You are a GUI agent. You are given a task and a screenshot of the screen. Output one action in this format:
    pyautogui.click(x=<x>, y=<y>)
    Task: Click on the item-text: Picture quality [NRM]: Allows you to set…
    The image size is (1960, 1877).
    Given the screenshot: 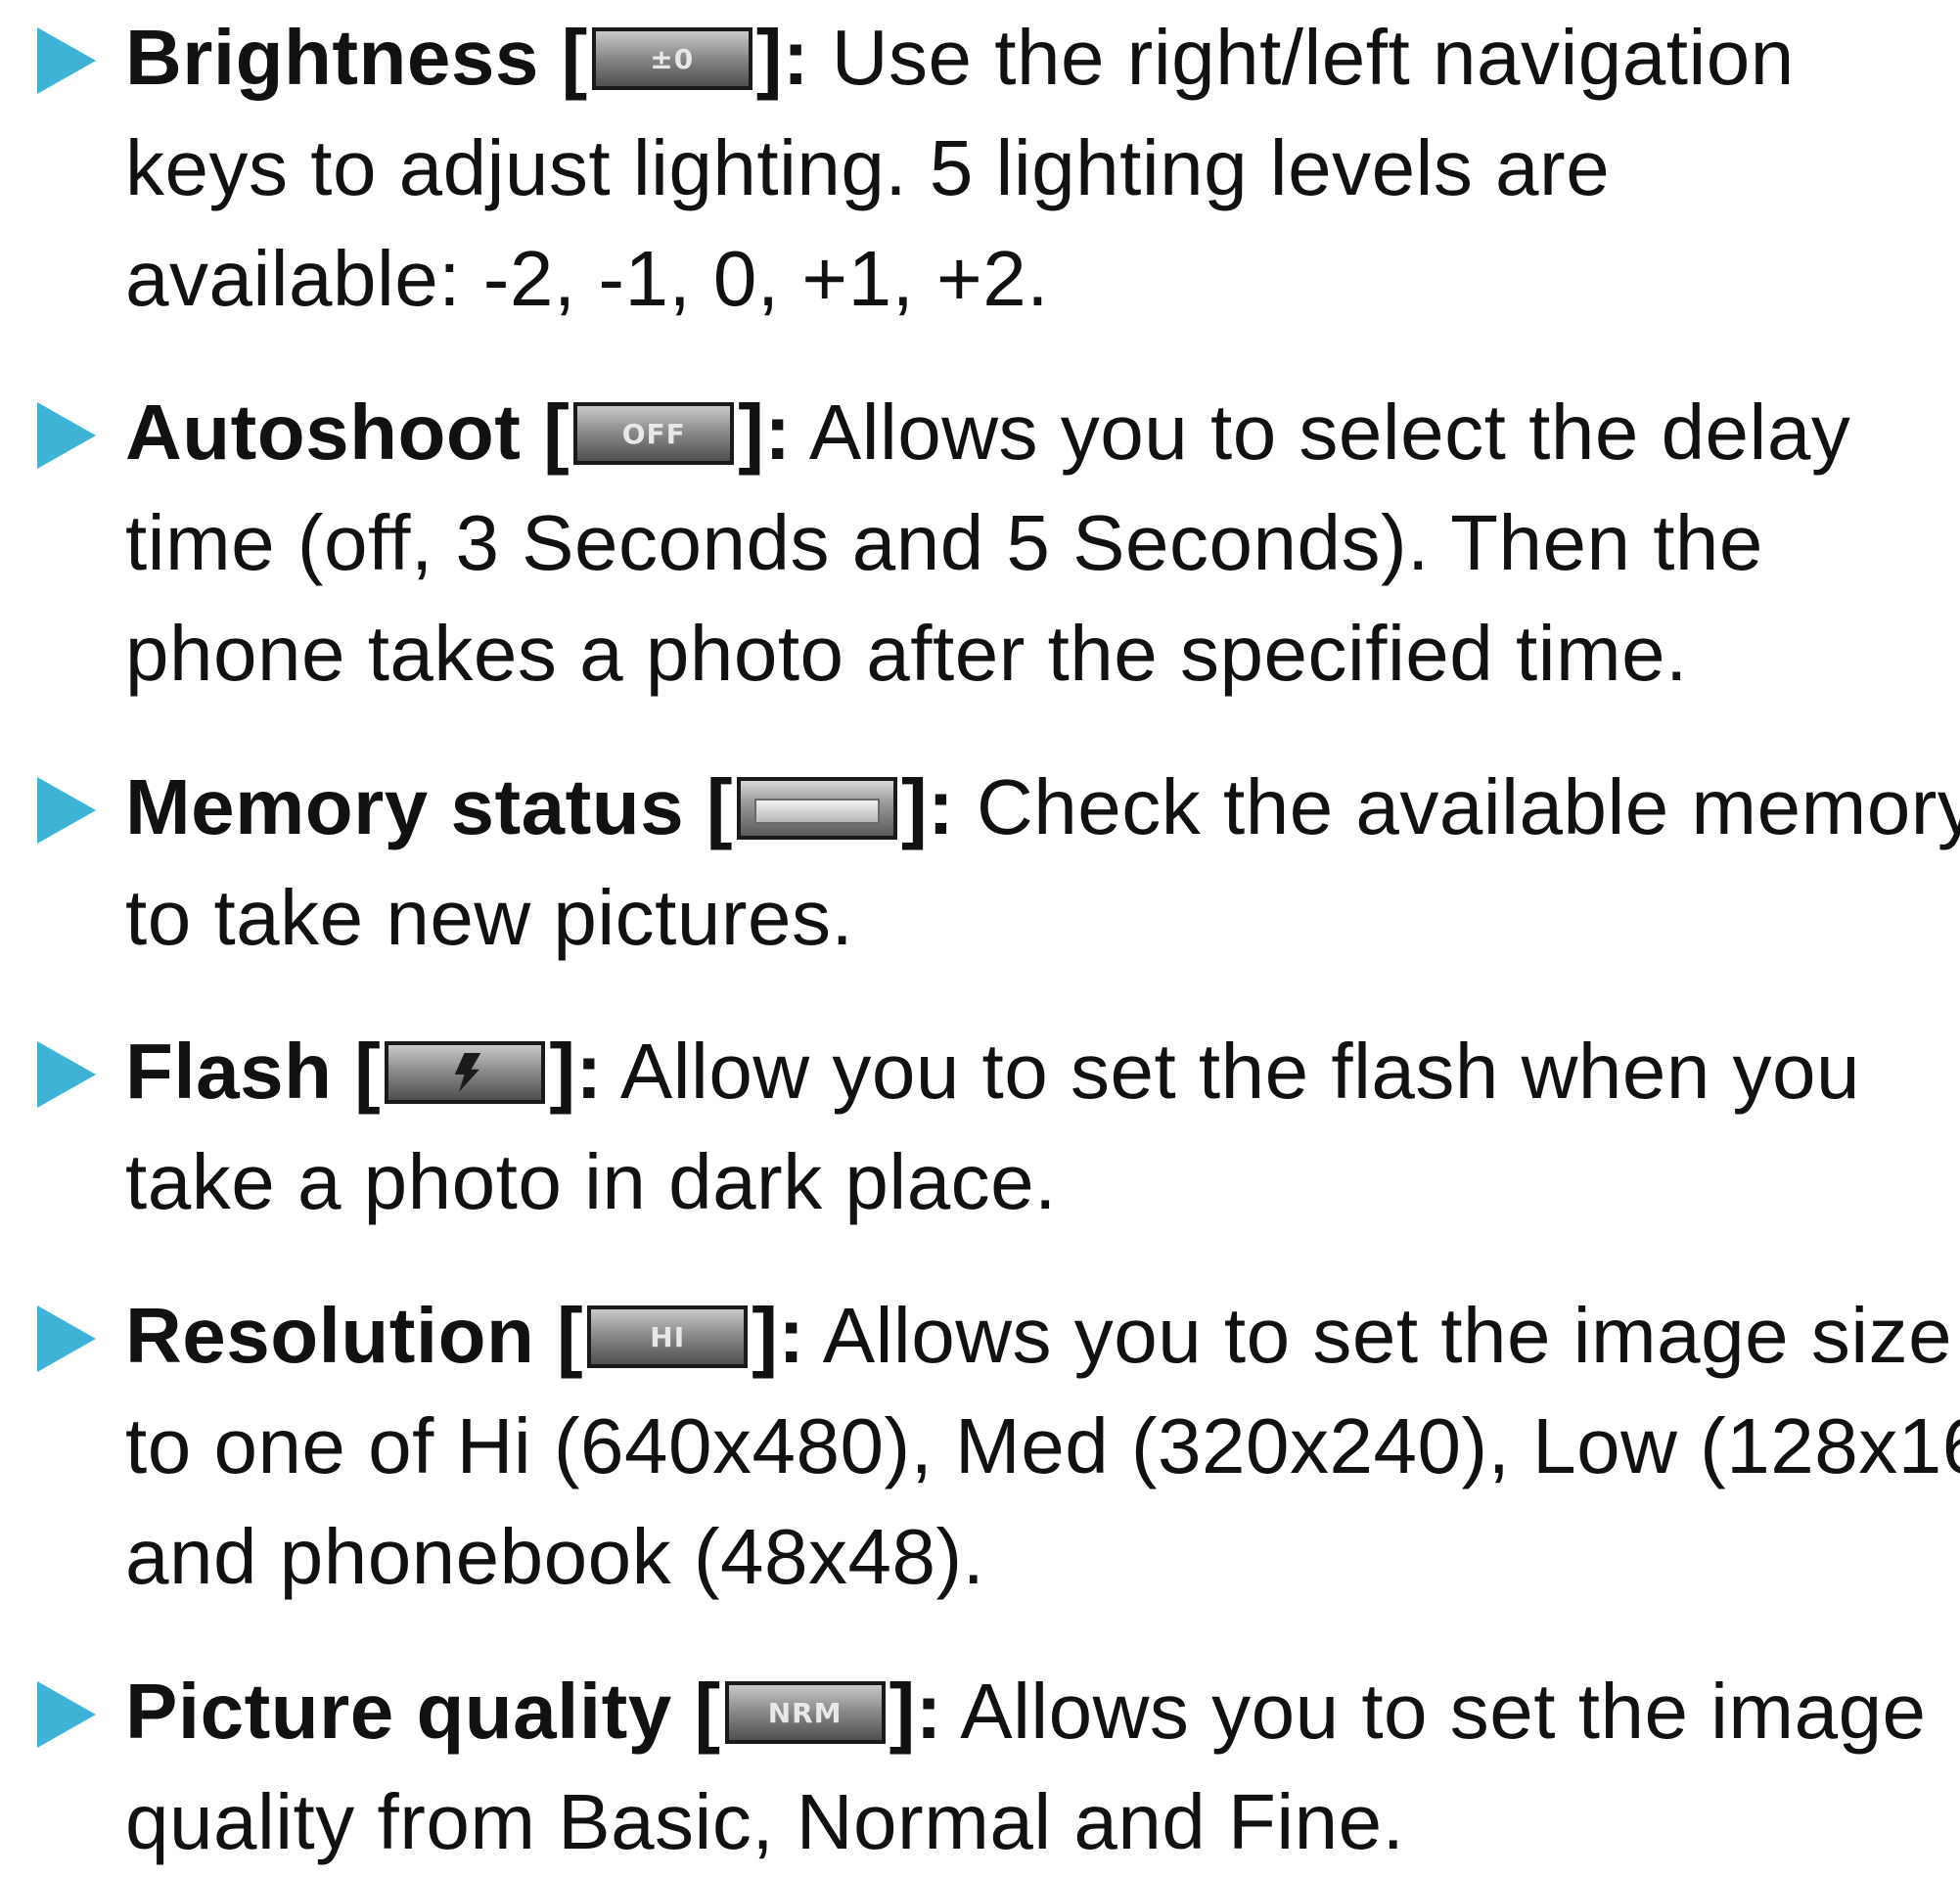 What is the action you would take?
    pyautogui.click(x=1035, y=1766)
    